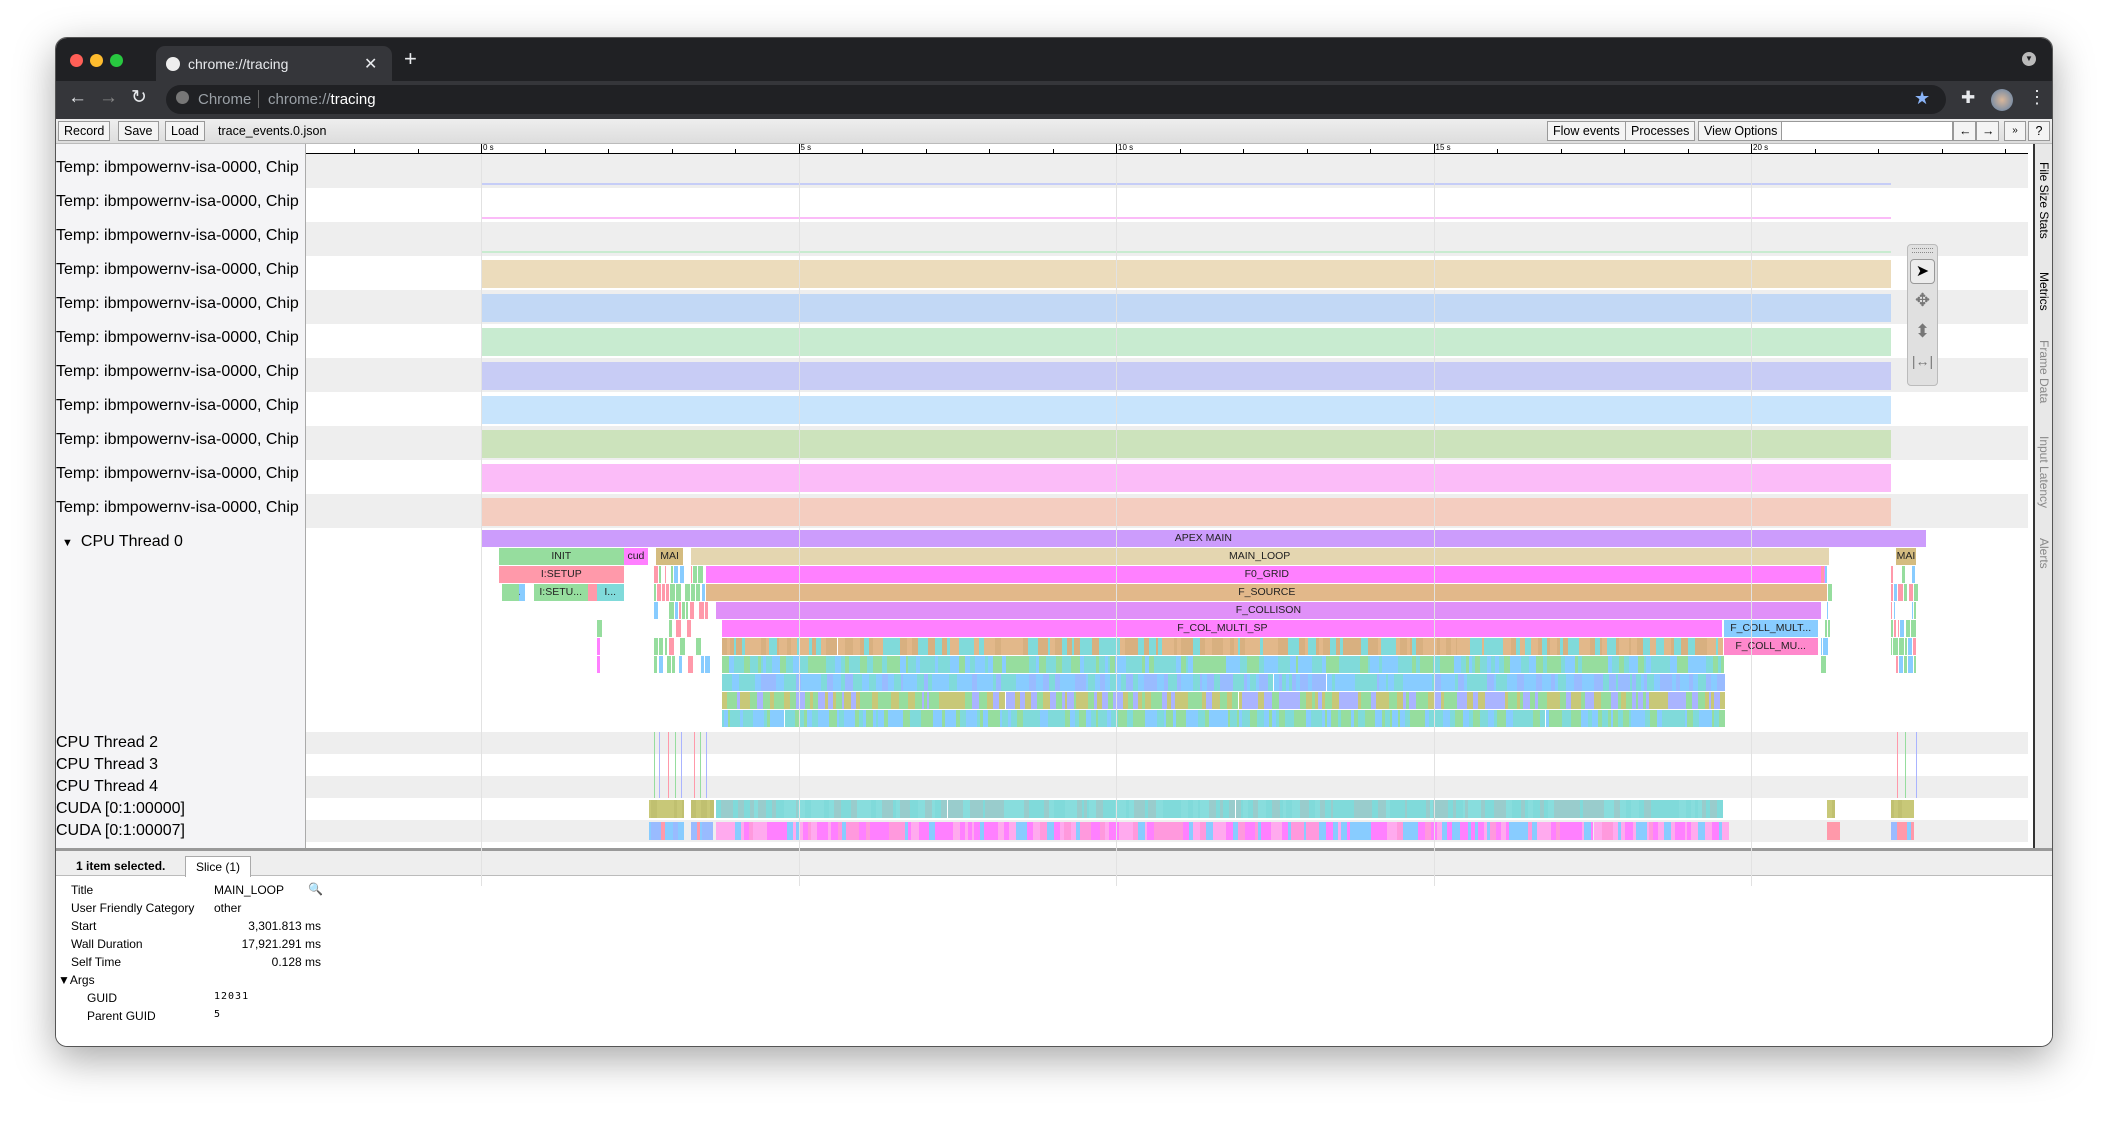 The height and width of the screenshot is (1122, 2109). Describe the element at coordinates (218, 866) in the screenshot. I see `tab-slice: Slice (1)` at that location.